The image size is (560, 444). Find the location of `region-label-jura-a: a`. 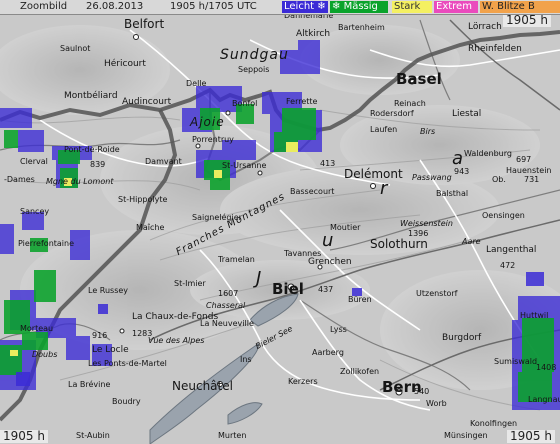

region-label-jura-a: a is located at coordinates (458, 158).